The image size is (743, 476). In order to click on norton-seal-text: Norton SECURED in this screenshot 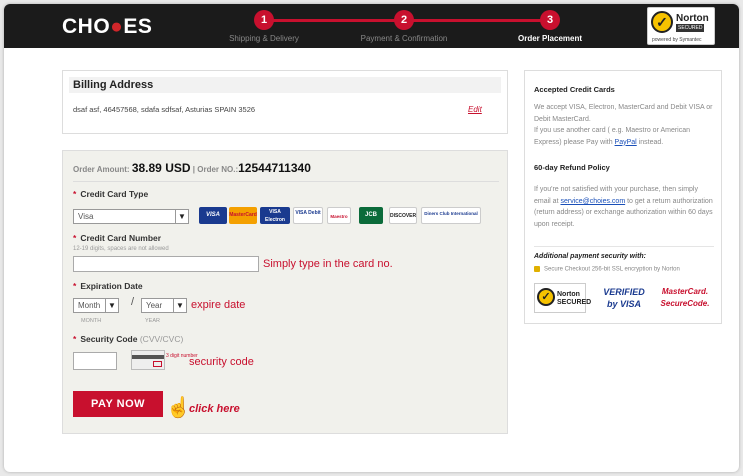, I will do `click(574, 298)`.